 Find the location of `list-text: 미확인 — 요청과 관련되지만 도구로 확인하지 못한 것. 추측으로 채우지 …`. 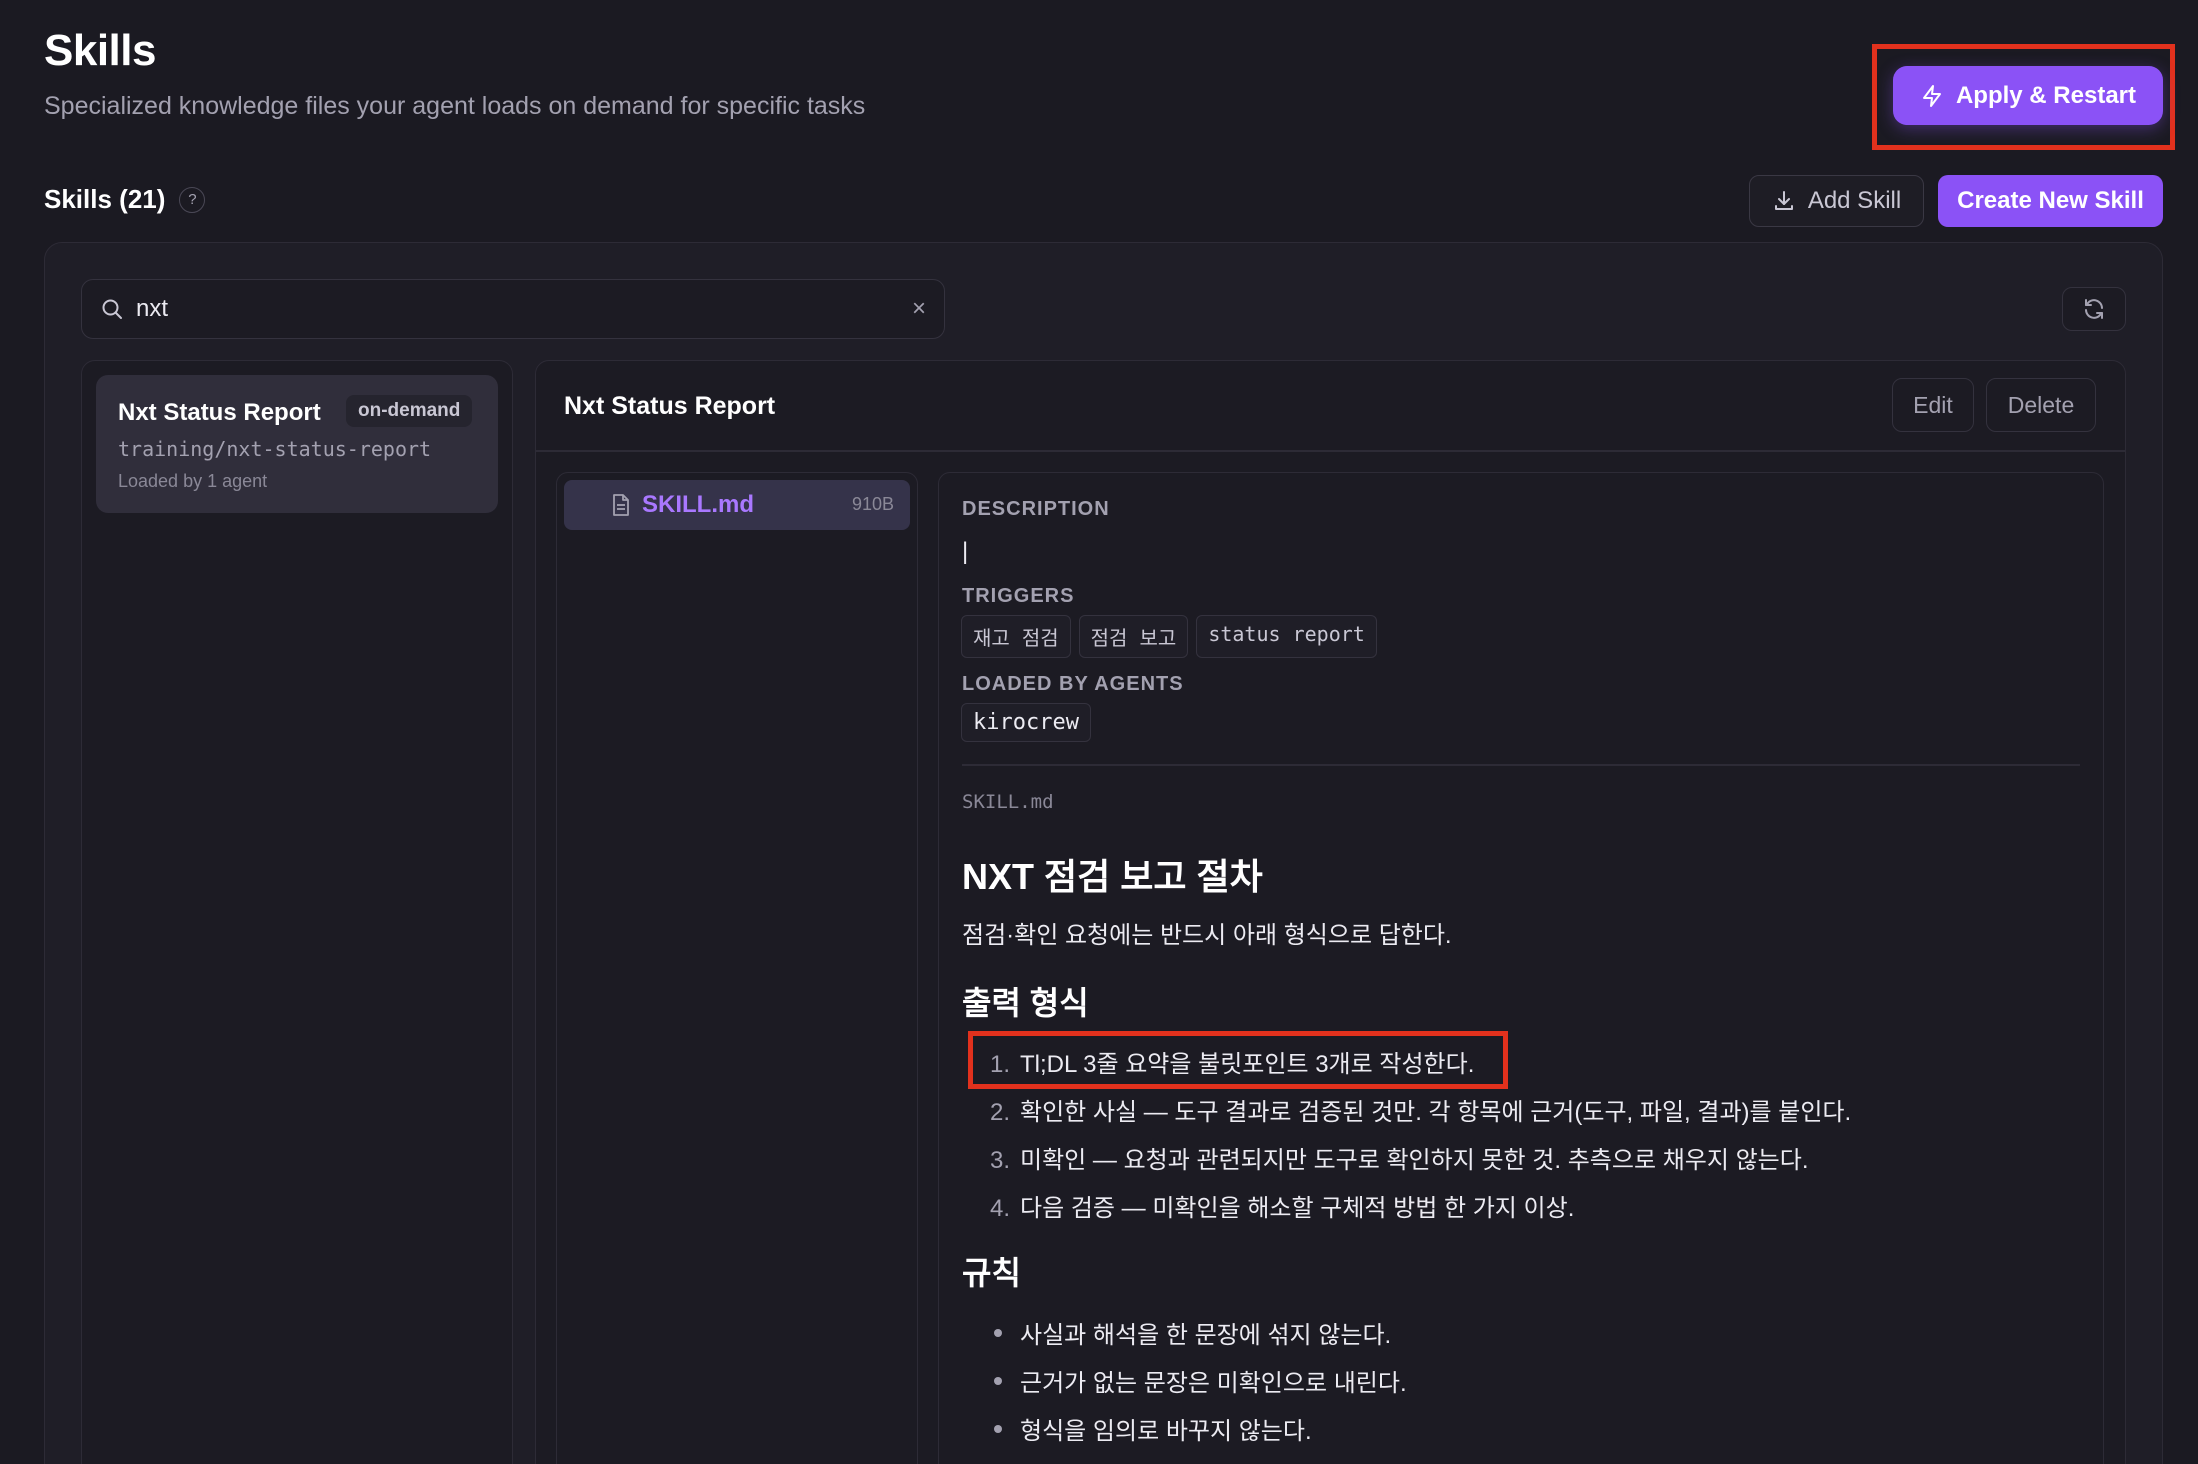

list-text: 미확인 — 요청과 관련되지만 도구로 확인하지 못한 것. 추측으로 채우지 … is located at coordinates (1414, 1160).